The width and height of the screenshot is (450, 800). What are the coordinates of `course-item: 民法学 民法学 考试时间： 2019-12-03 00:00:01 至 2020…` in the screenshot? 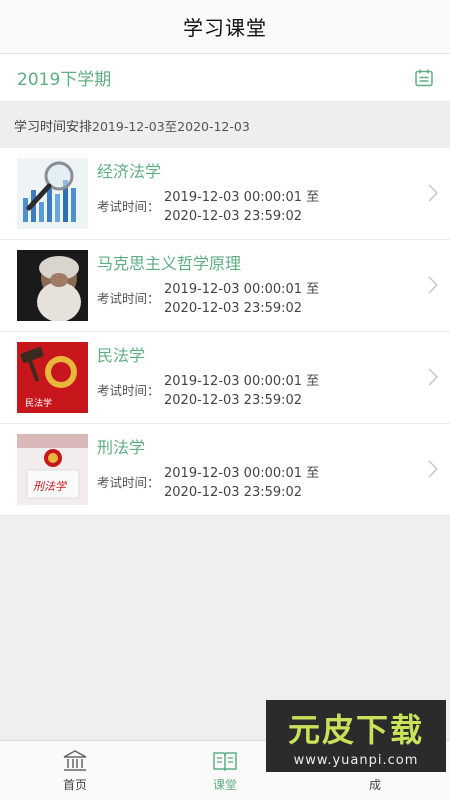 It's located at (225, 378).